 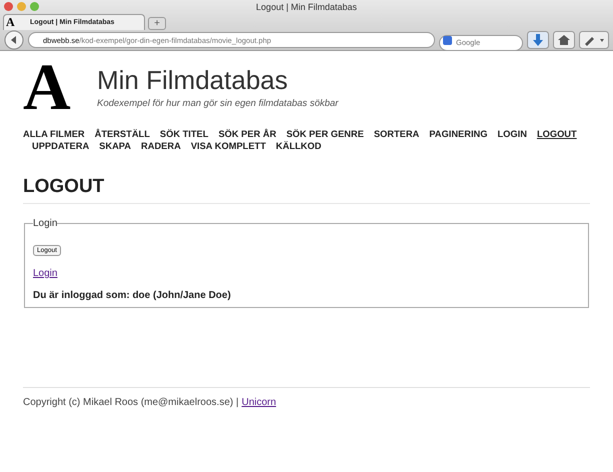 What do you see at coordinates (306, 190) in the screenshot?
I see `page-heading: LOGOUT` at bounding box center [306, 190].